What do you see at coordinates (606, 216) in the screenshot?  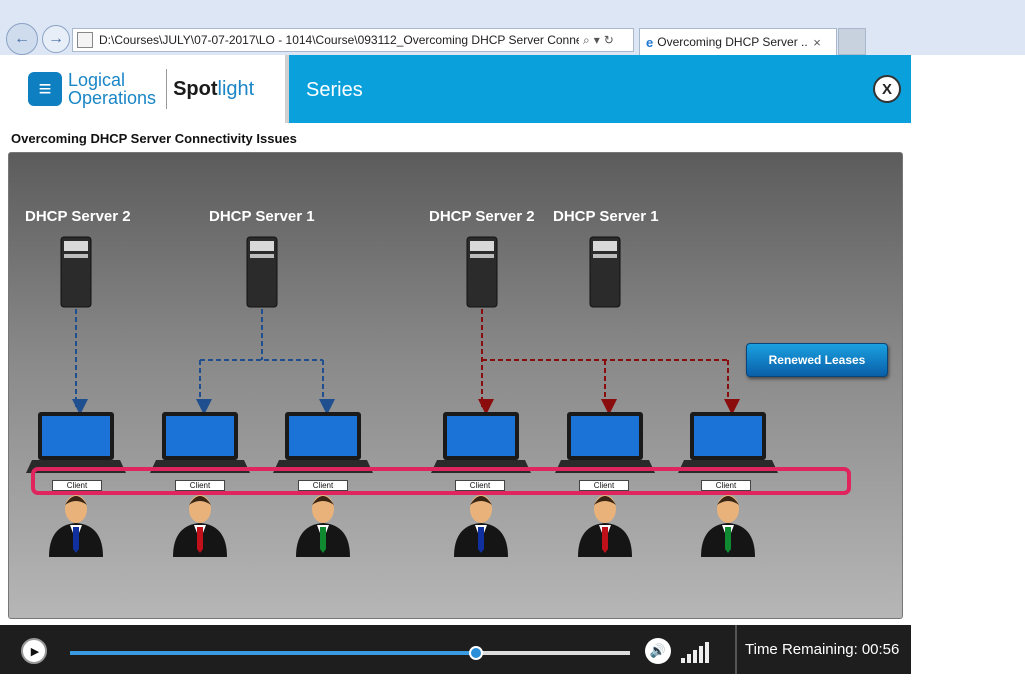 I see `server-label-4: DHCP Server 1` at bounding box center [606, 216].